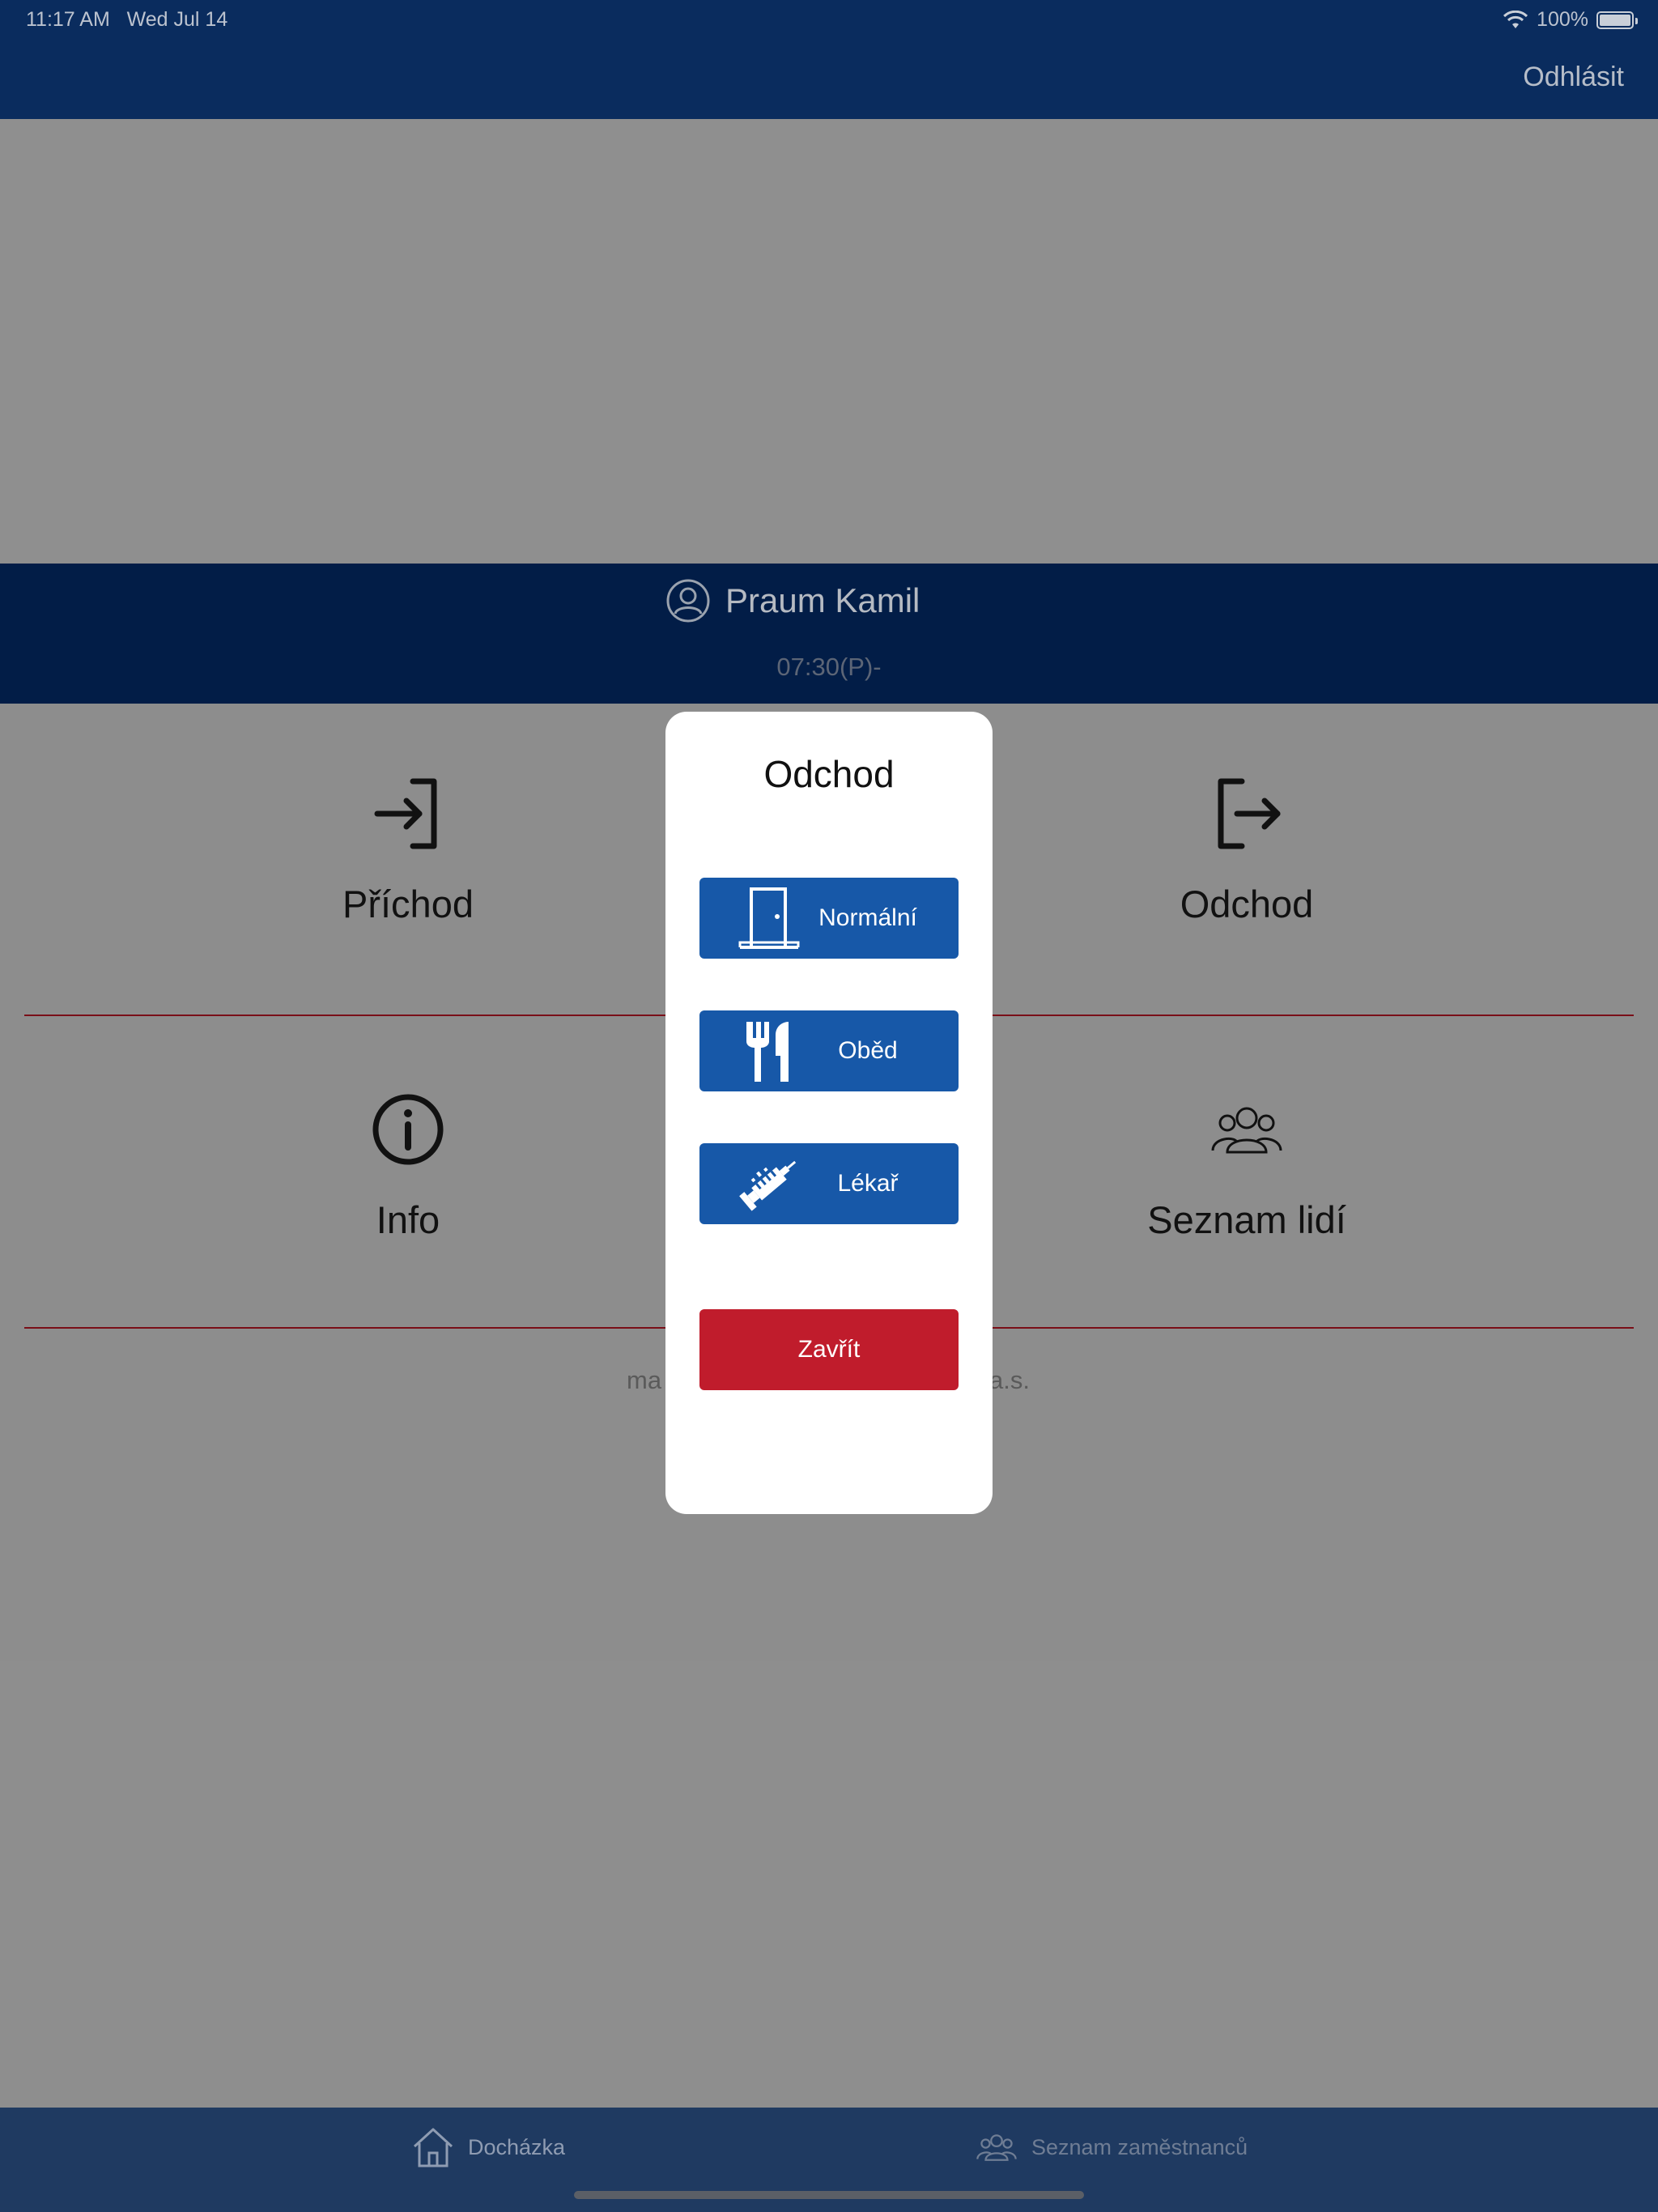  What do you see at coordinates (1246, 1166) in the screenshot?
I see `people-tile: Seznam lidí` at bounding box center [1246, 1166].